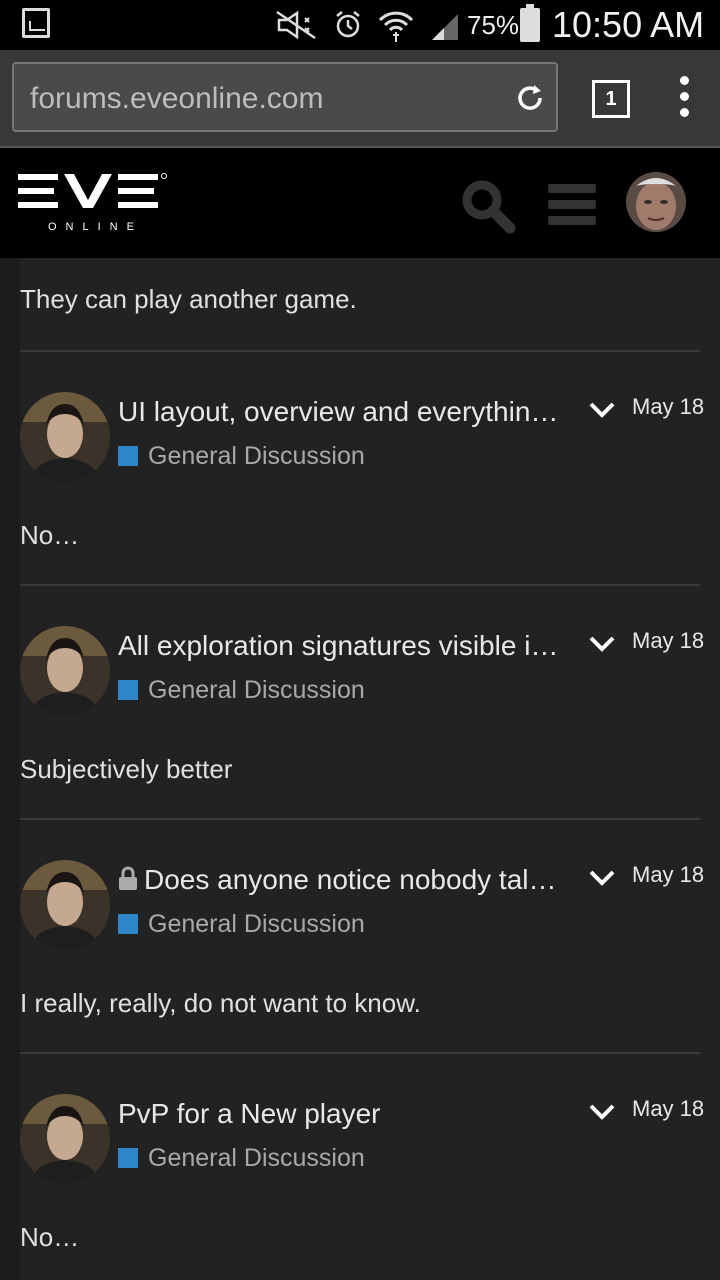  I want to click on status-icons, so click(345, 25).